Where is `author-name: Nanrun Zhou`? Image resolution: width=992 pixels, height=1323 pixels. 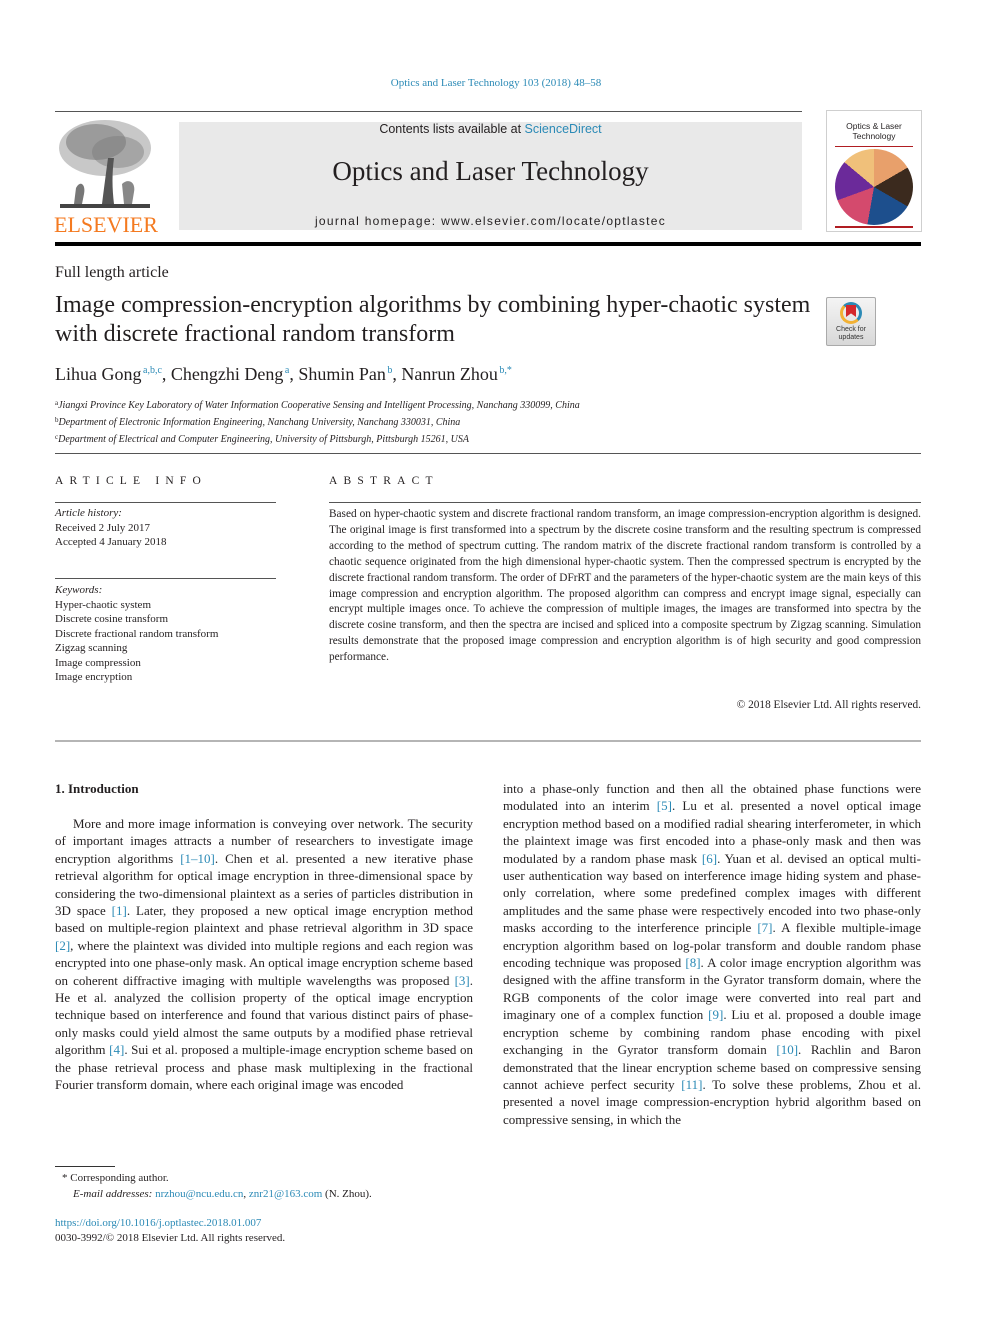
author-name: Nanrun Zhou is located at coordinates (449, 374).